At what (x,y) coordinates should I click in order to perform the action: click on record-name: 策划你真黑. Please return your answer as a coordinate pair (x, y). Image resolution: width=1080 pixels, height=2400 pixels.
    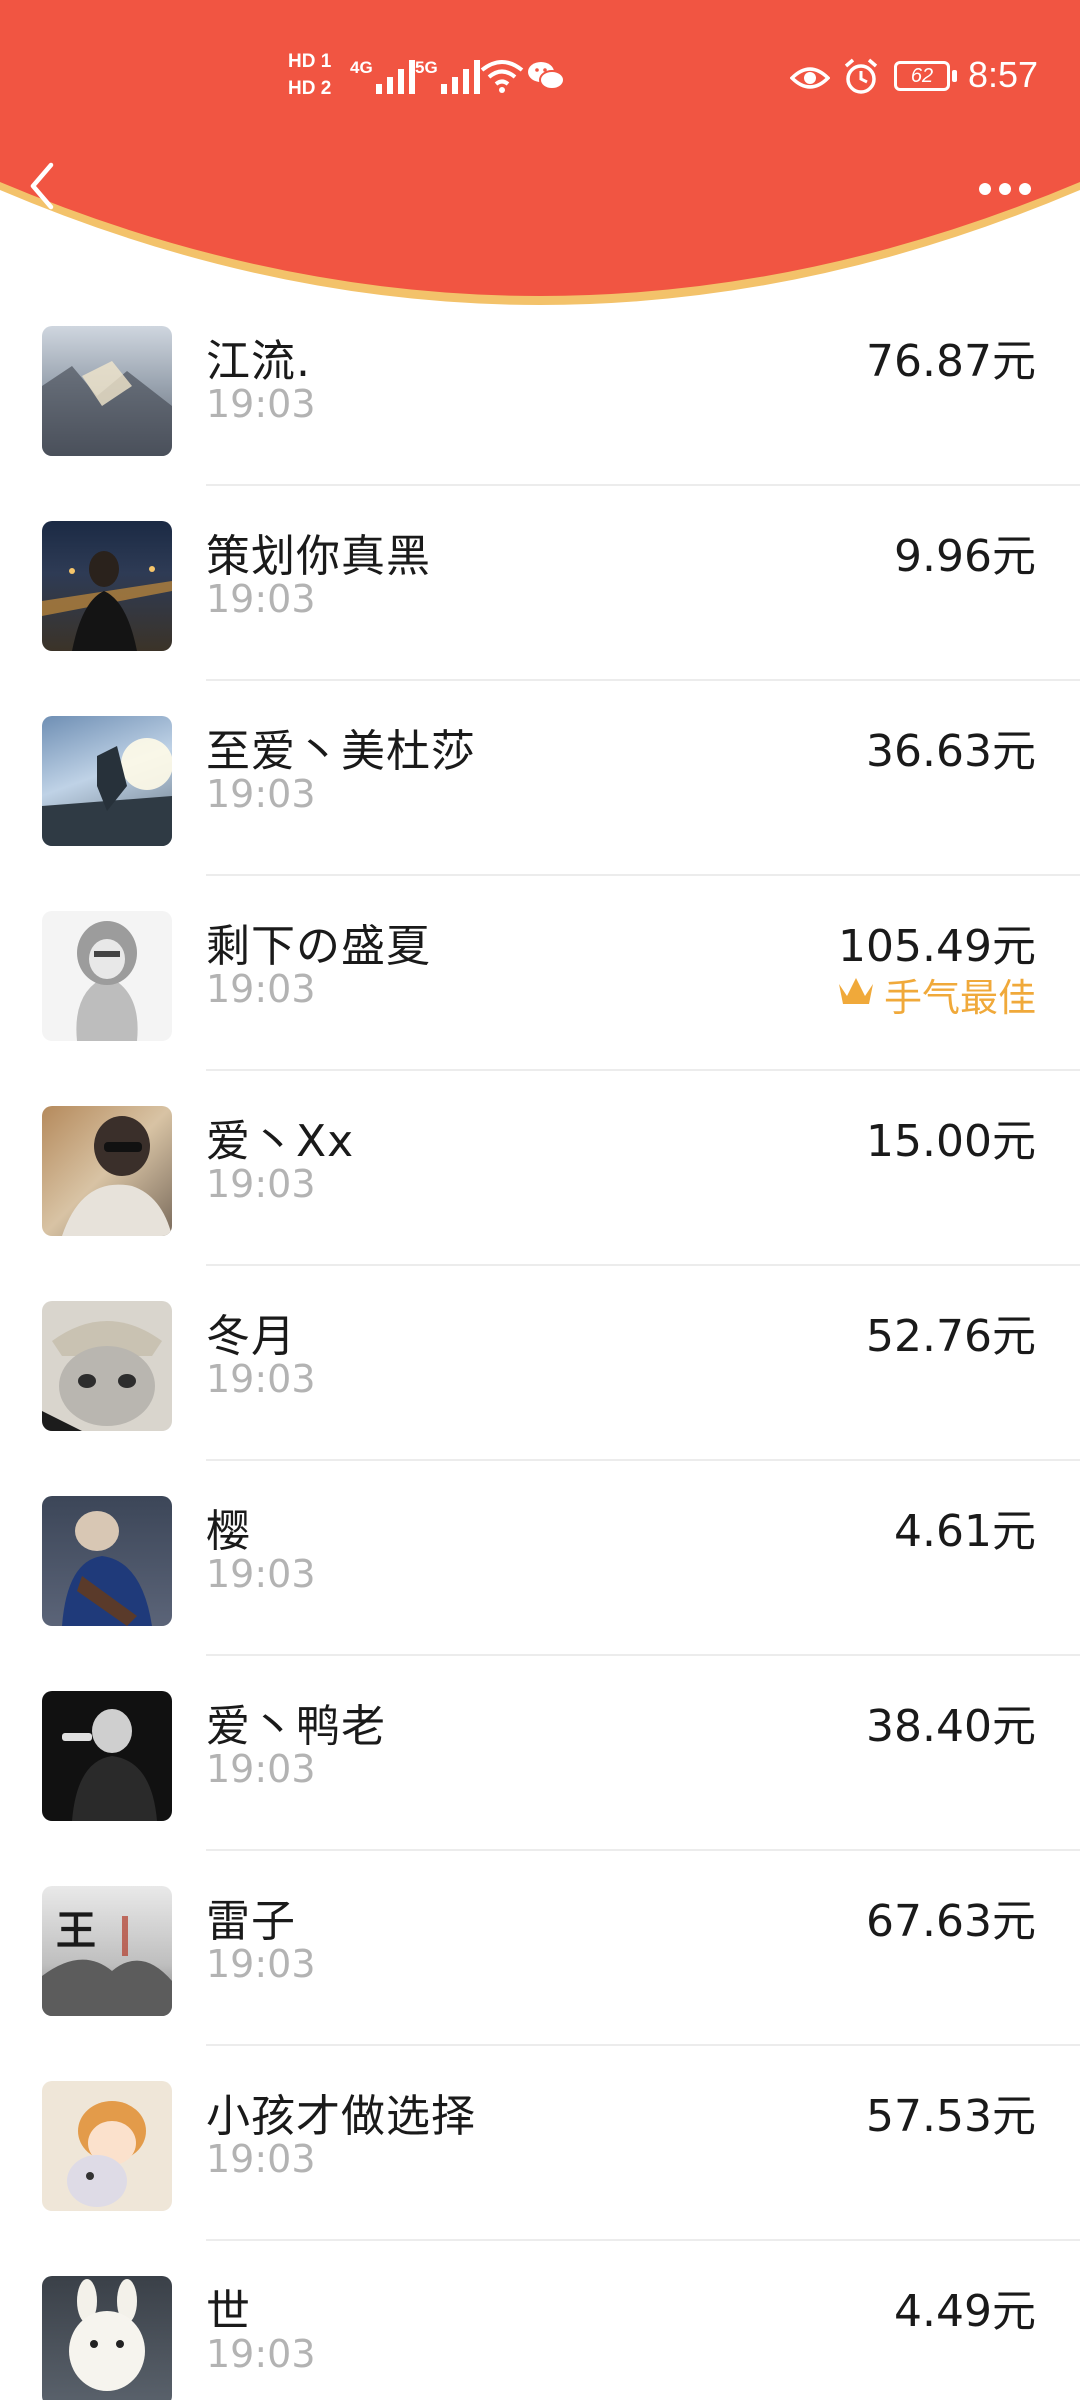
    Looking at the image, I should click on (318, 556).